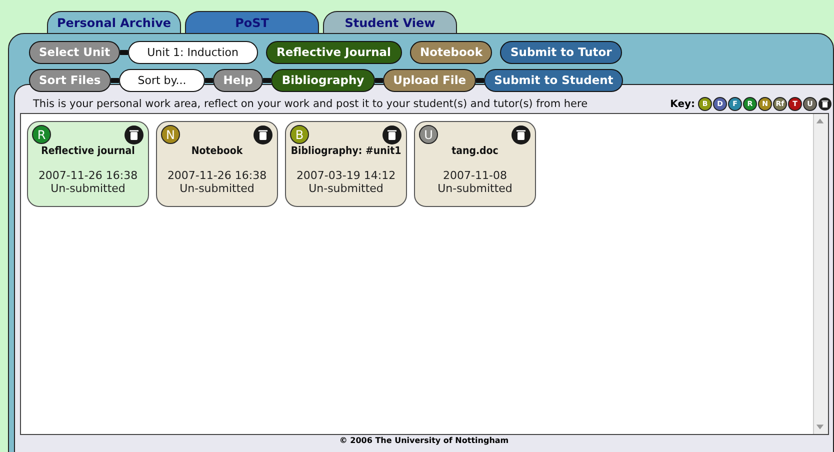  Describe the element at coordinates (217, 164) in the screenshot. I see `file-card: N Notebook 2007-11-26 16:38 Un-submitted` at that location.